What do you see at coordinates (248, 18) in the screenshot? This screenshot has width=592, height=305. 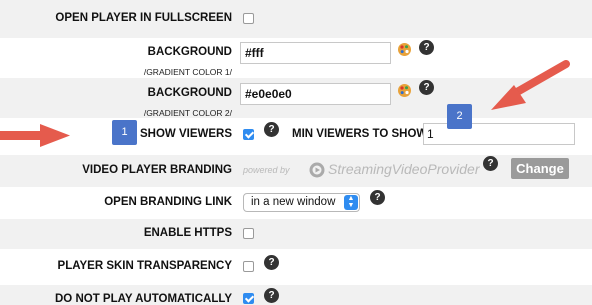 I see `fullscreen-checkbox` at bounding box center [248, 18].